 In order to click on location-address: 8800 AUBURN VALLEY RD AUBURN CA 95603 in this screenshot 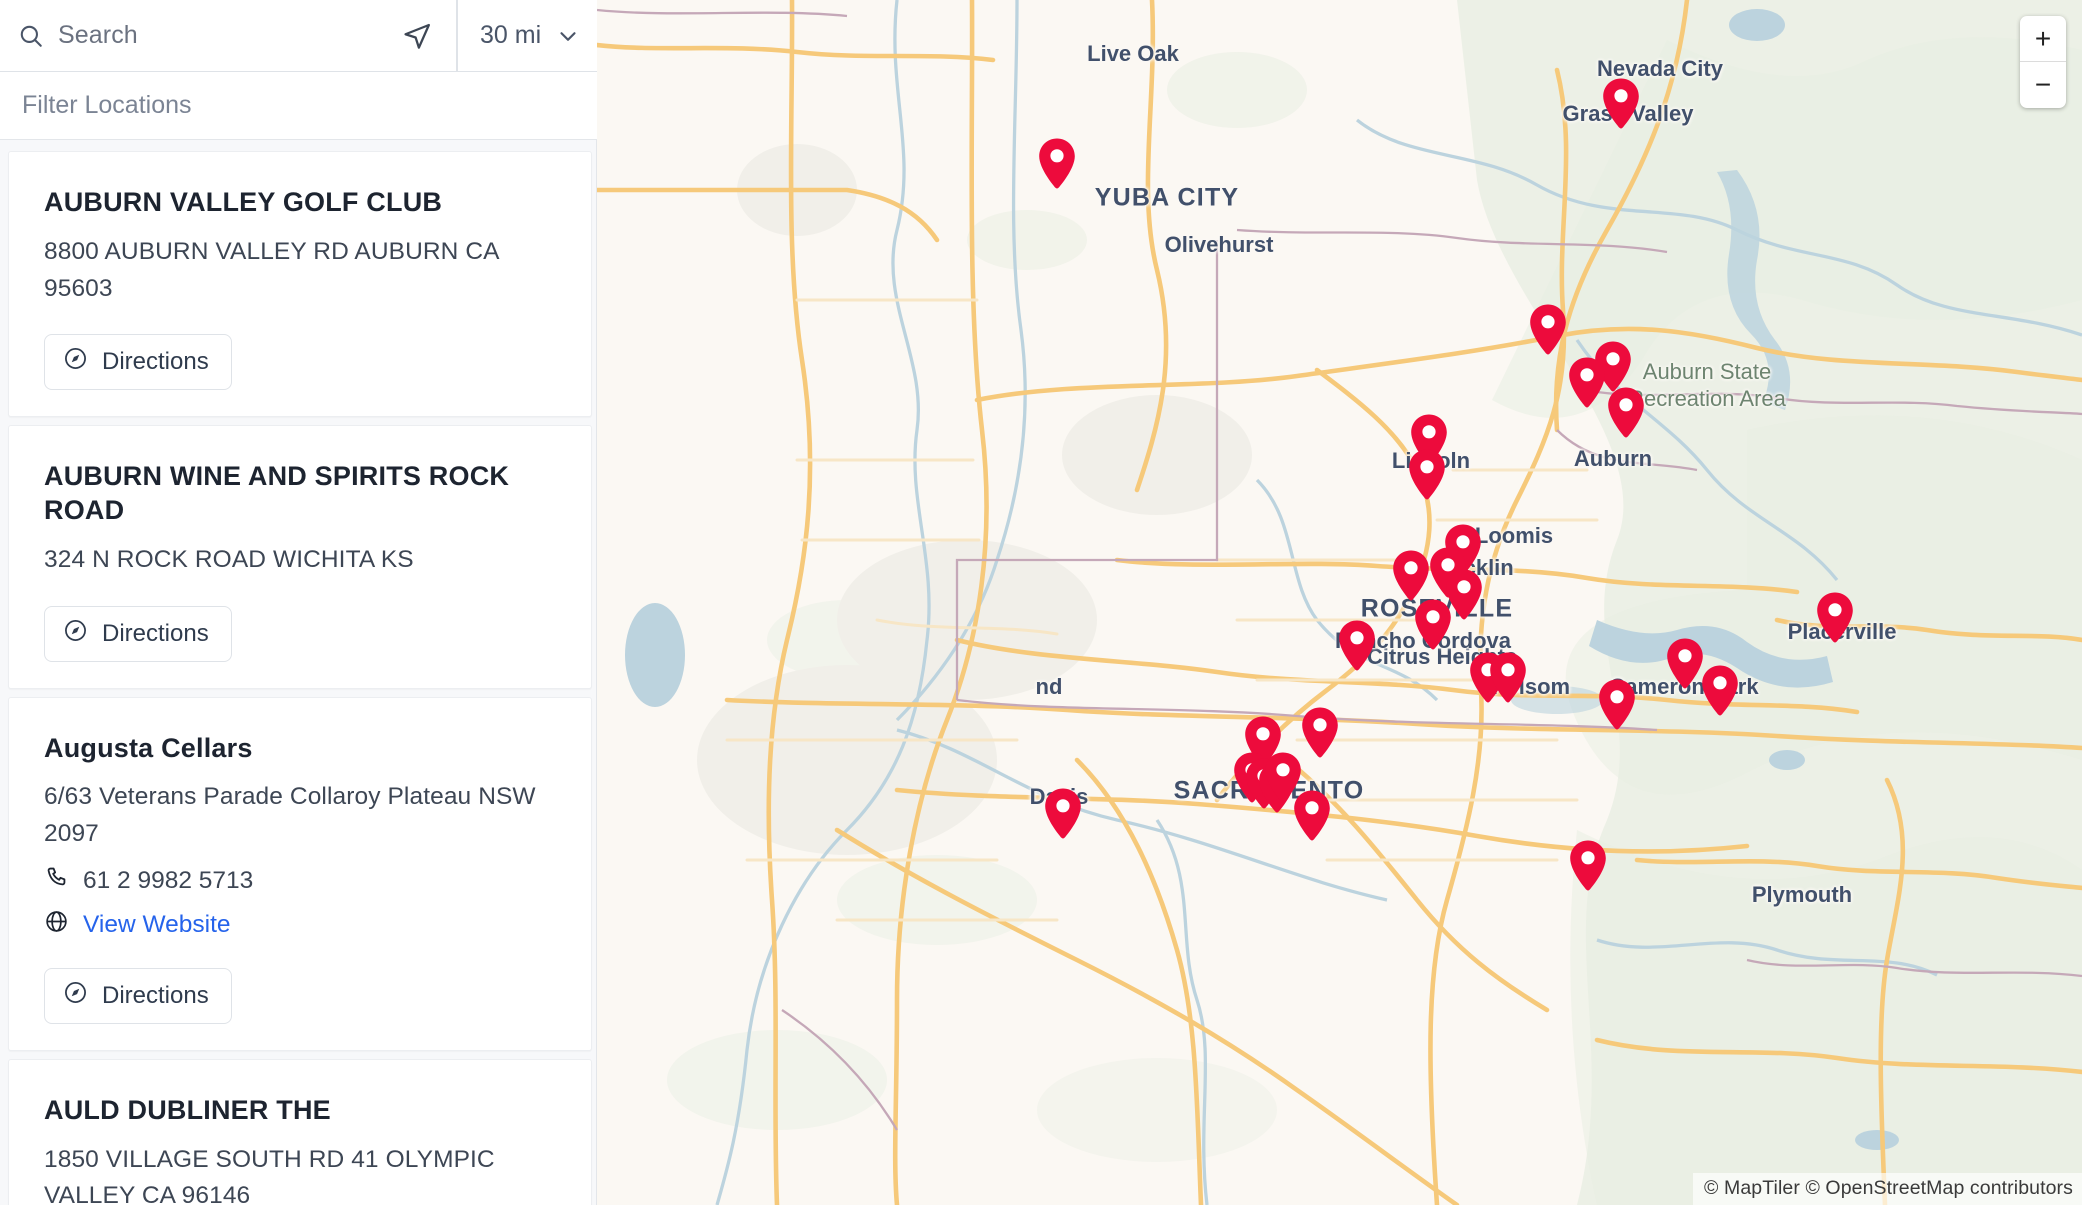, I will do `click(271, 269)`.